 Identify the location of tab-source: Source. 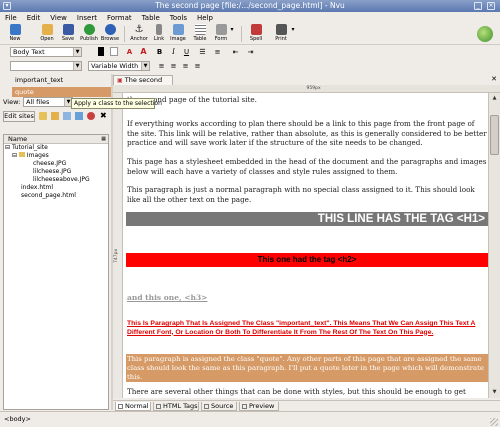
(219, 406).